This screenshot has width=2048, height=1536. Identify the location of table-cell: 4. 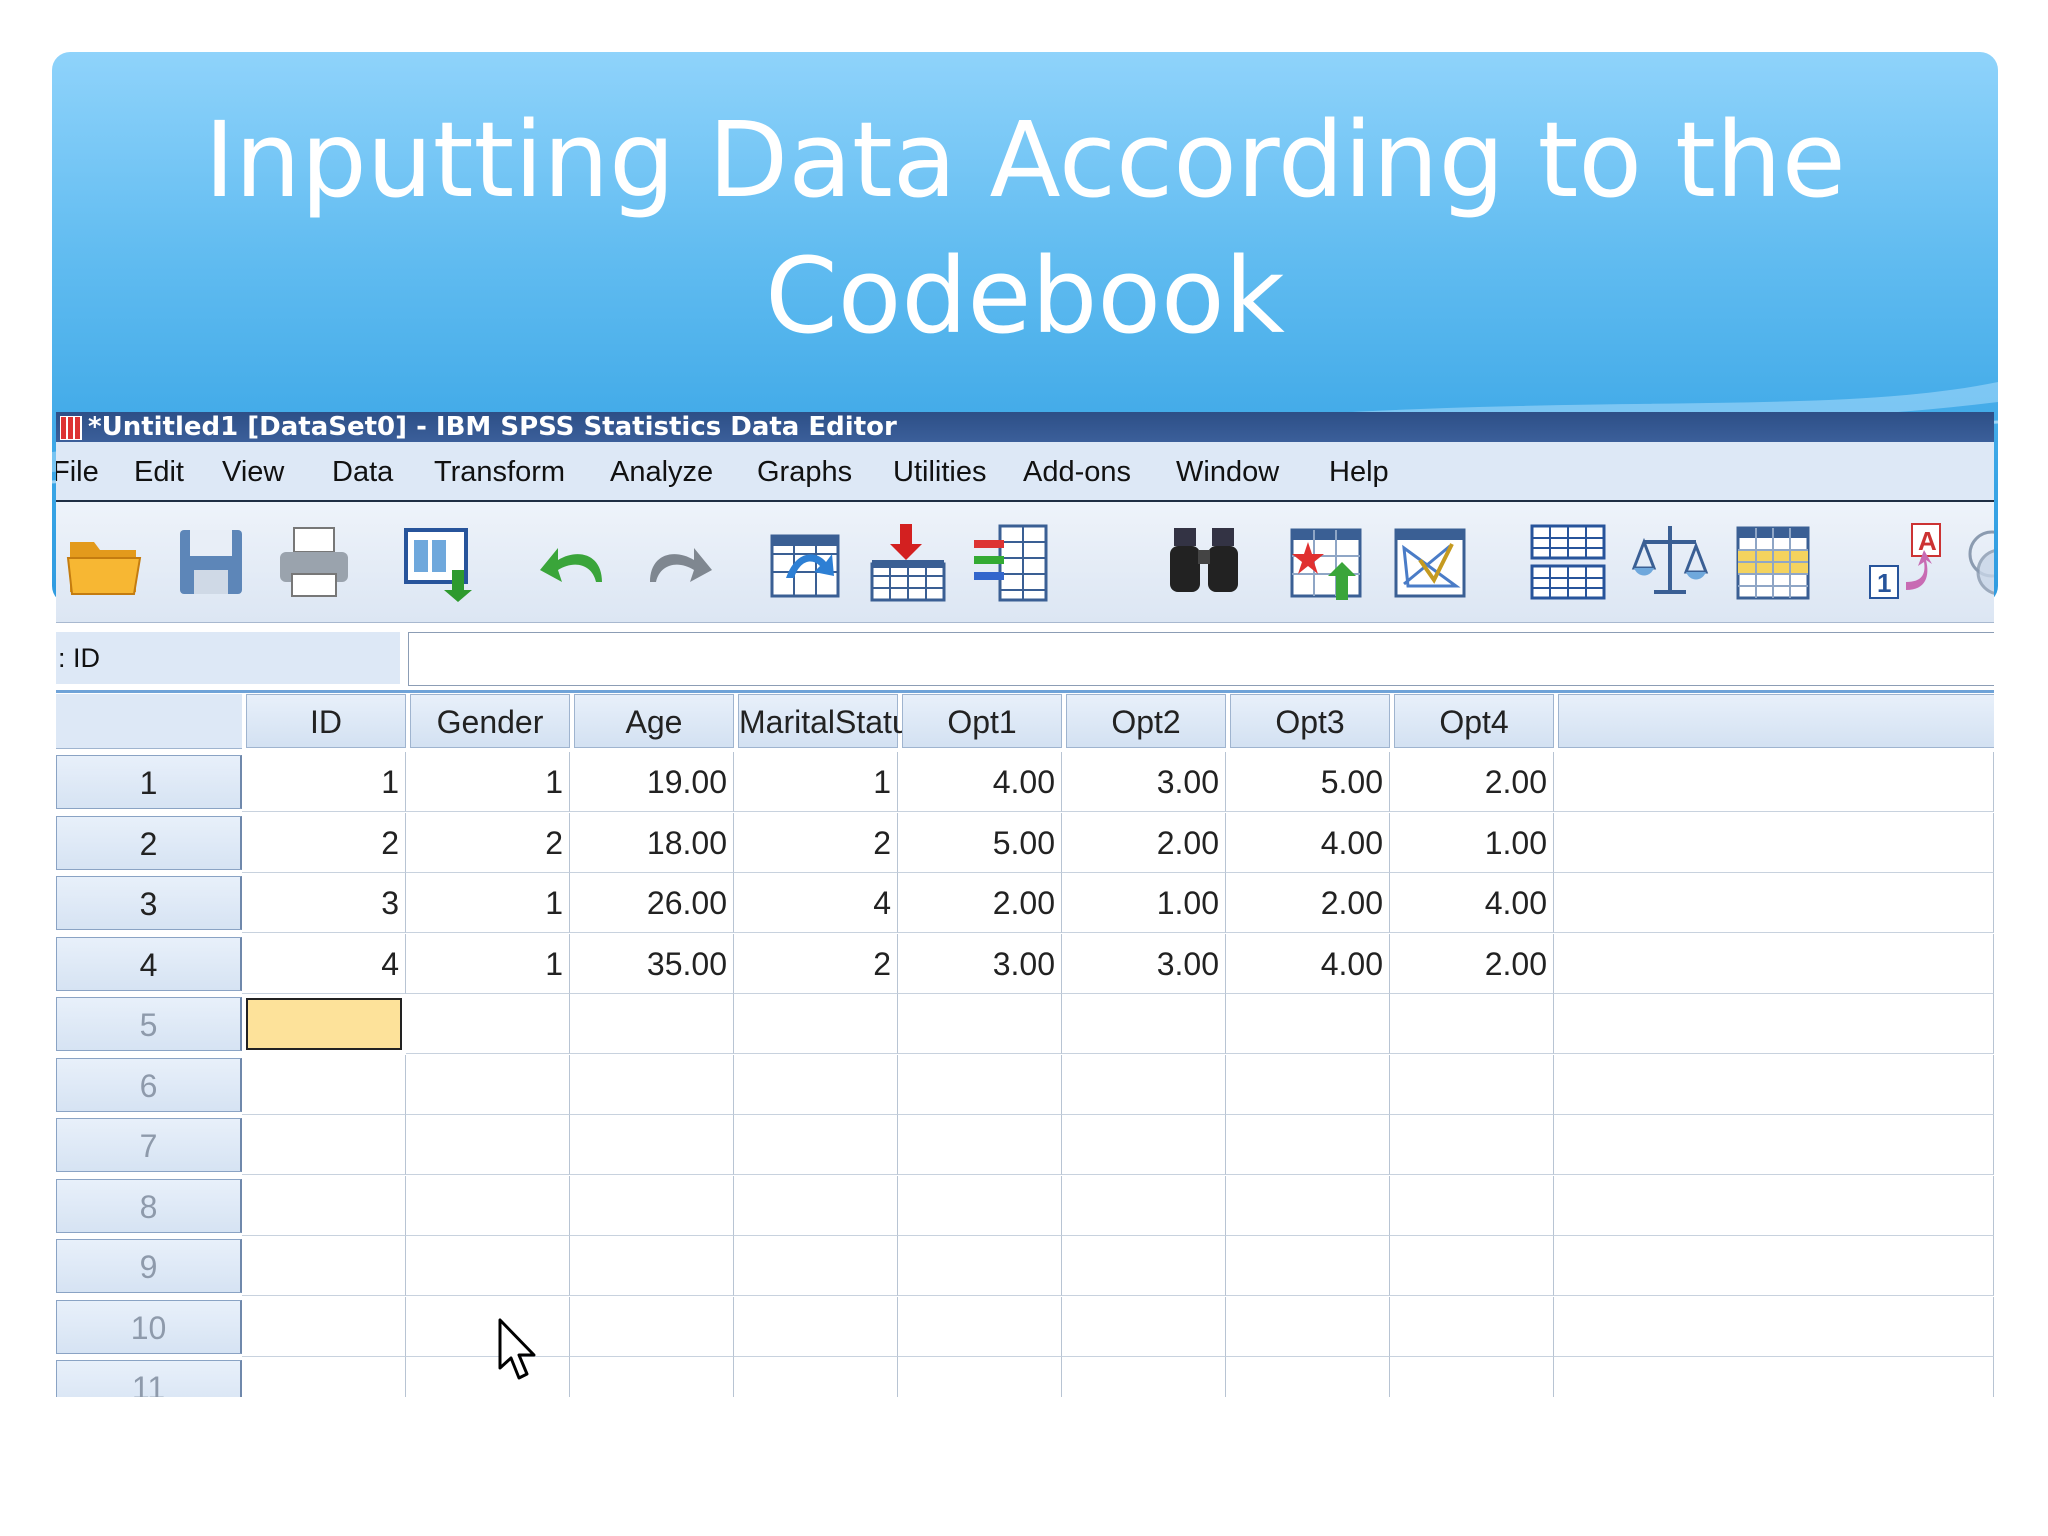
(324, 963).